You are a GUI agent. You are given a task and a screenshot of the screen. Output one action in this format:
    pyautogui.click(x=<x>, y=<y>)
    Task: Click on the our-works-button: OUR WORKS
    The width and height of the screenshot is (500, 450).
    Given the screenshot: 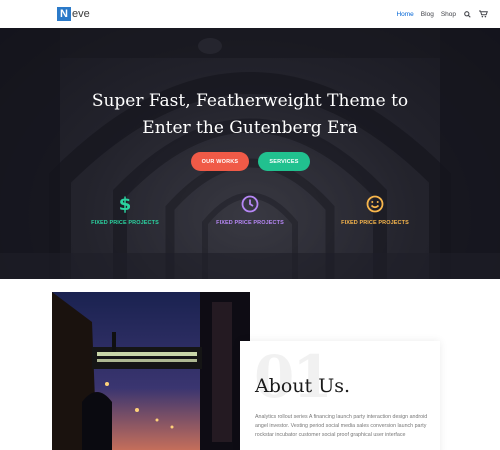 What is the action you would take?
    pyautogui.click(x=220, y=161)
    